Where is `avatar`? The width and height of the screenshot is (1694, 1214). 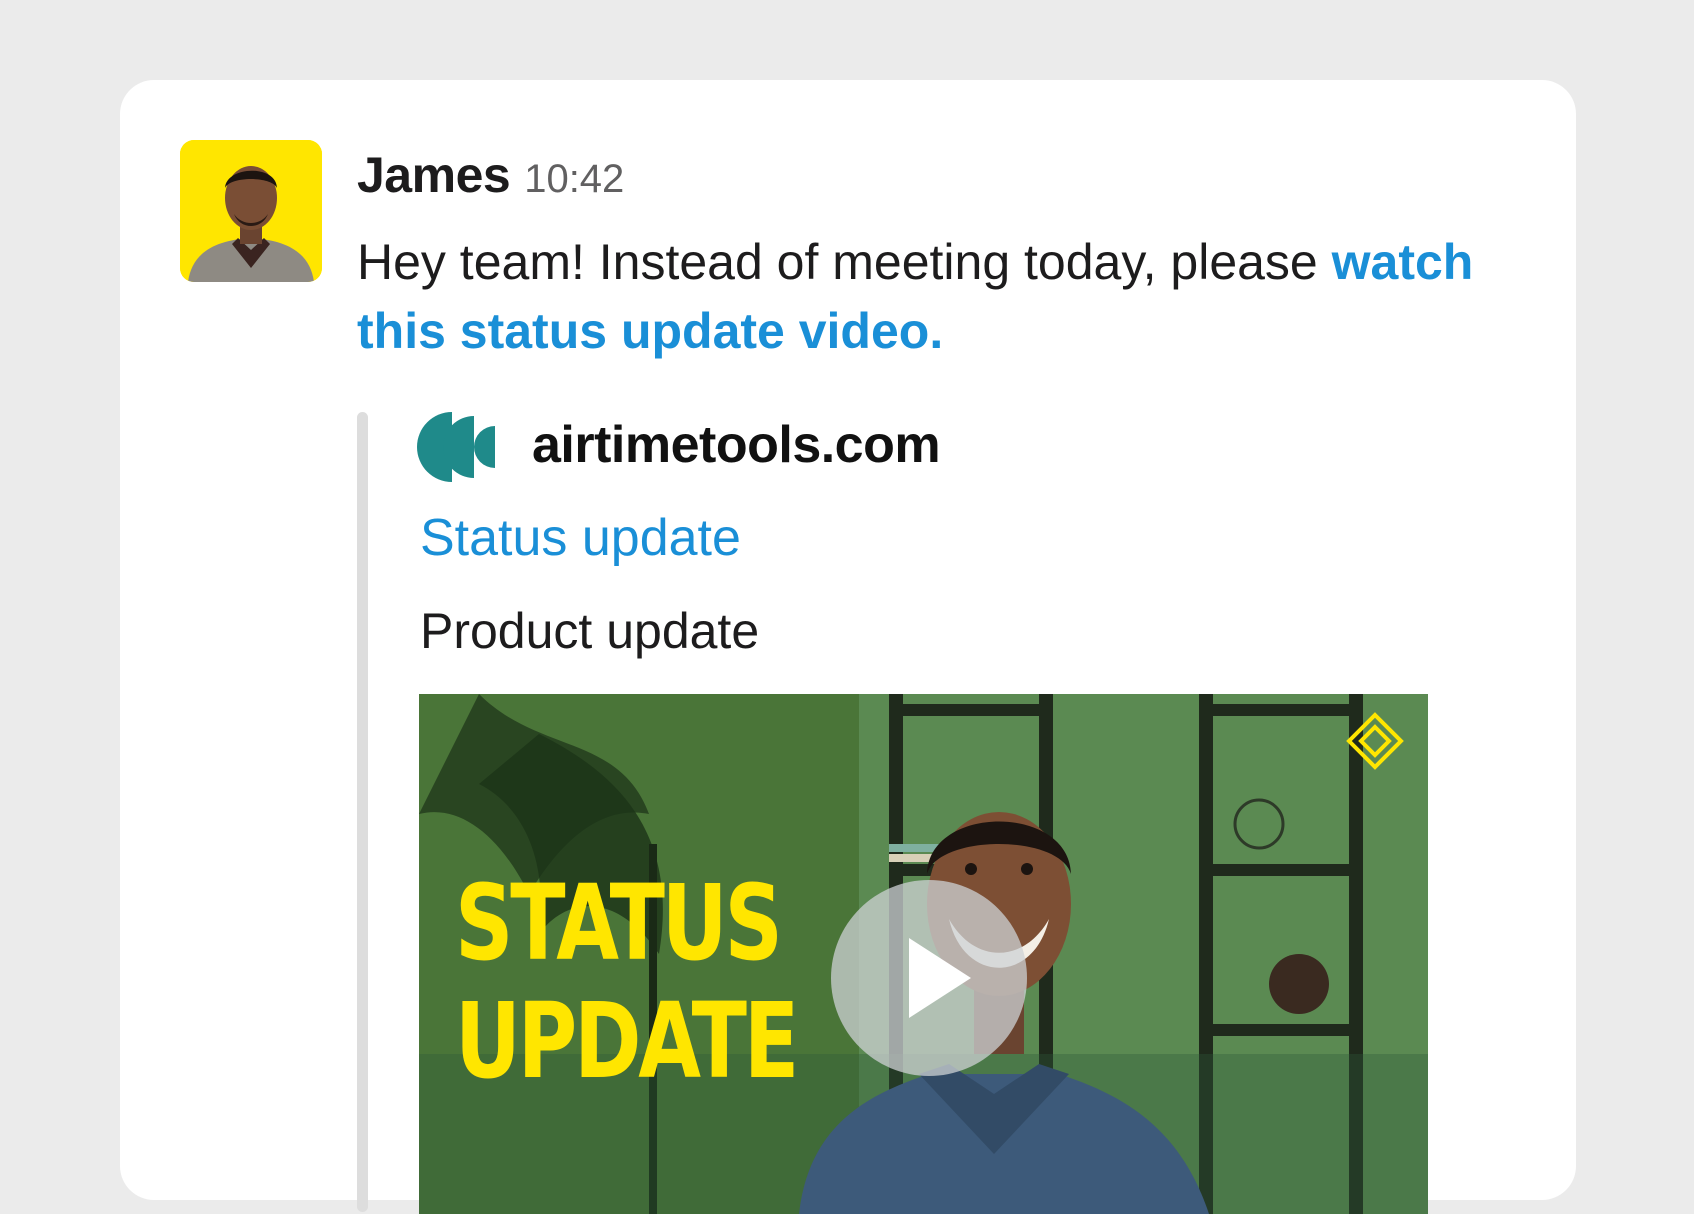 avatar is located at coordinates (251, 211).